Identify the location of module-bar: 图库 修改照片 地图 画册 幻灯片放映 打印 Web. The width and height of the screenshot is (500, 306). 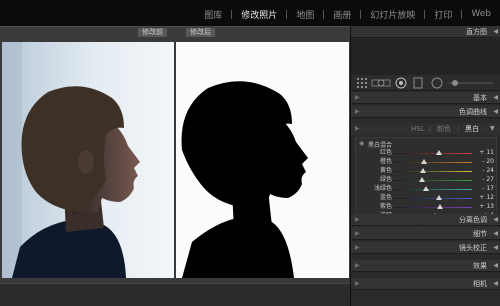
(250, 13).